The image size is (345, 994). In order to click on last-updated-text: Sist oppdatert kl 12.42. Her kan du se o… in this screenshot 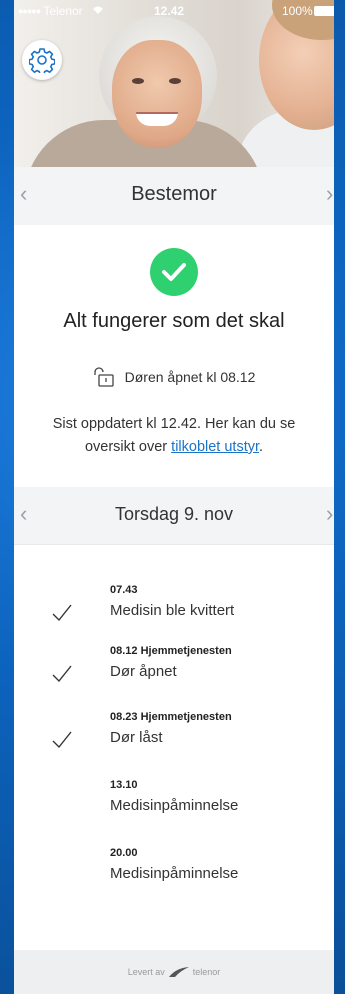, I will do `click(174, 435)`.